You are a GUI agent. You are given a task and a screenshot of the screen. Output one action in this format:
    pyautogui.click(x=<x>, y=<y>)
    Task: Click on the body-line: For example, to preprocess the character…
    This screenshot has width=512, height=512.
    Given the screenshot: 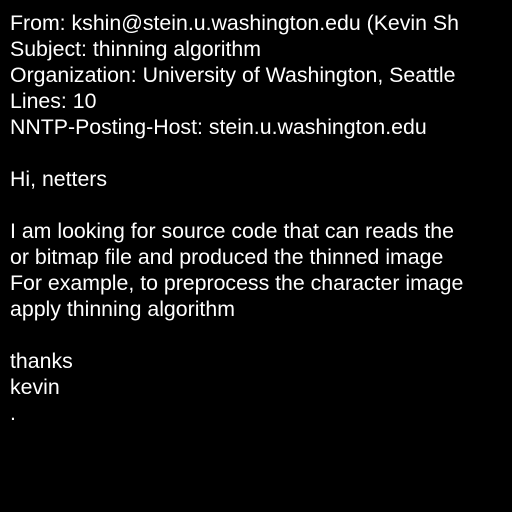 What is the action you would take?
    pyautogui.click(x=237, y=283)
    